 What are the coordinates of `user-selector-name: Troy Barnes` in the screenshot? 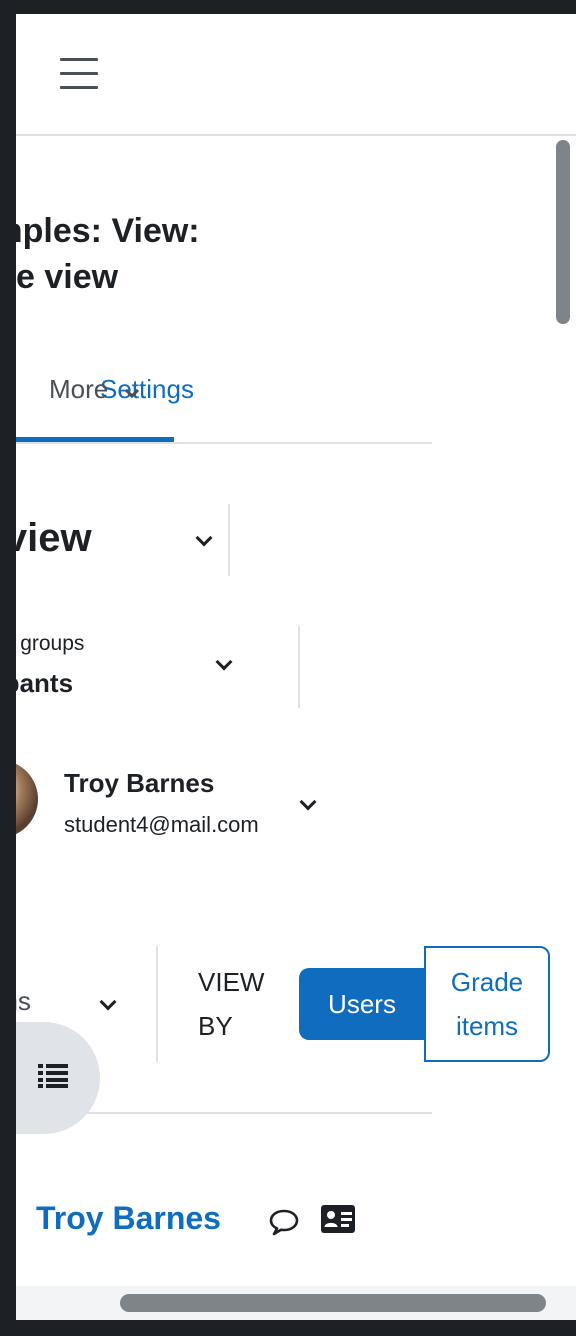 It's located at (139, 783).